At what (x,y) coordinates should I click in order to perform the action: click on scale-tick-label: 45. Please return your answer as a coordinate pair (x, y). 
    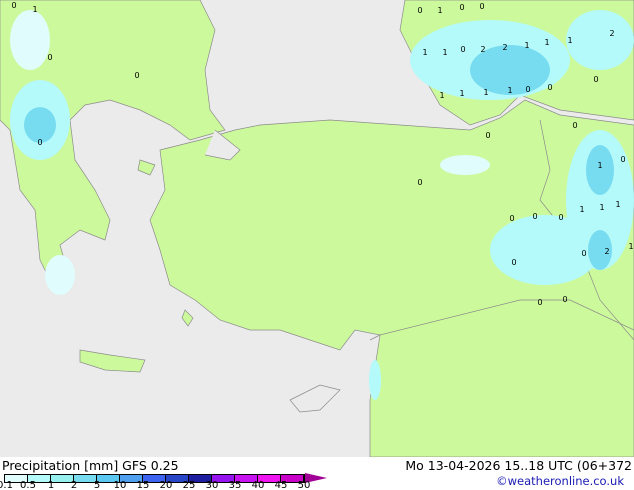
    Looking at the image, I should click on (281, 485).